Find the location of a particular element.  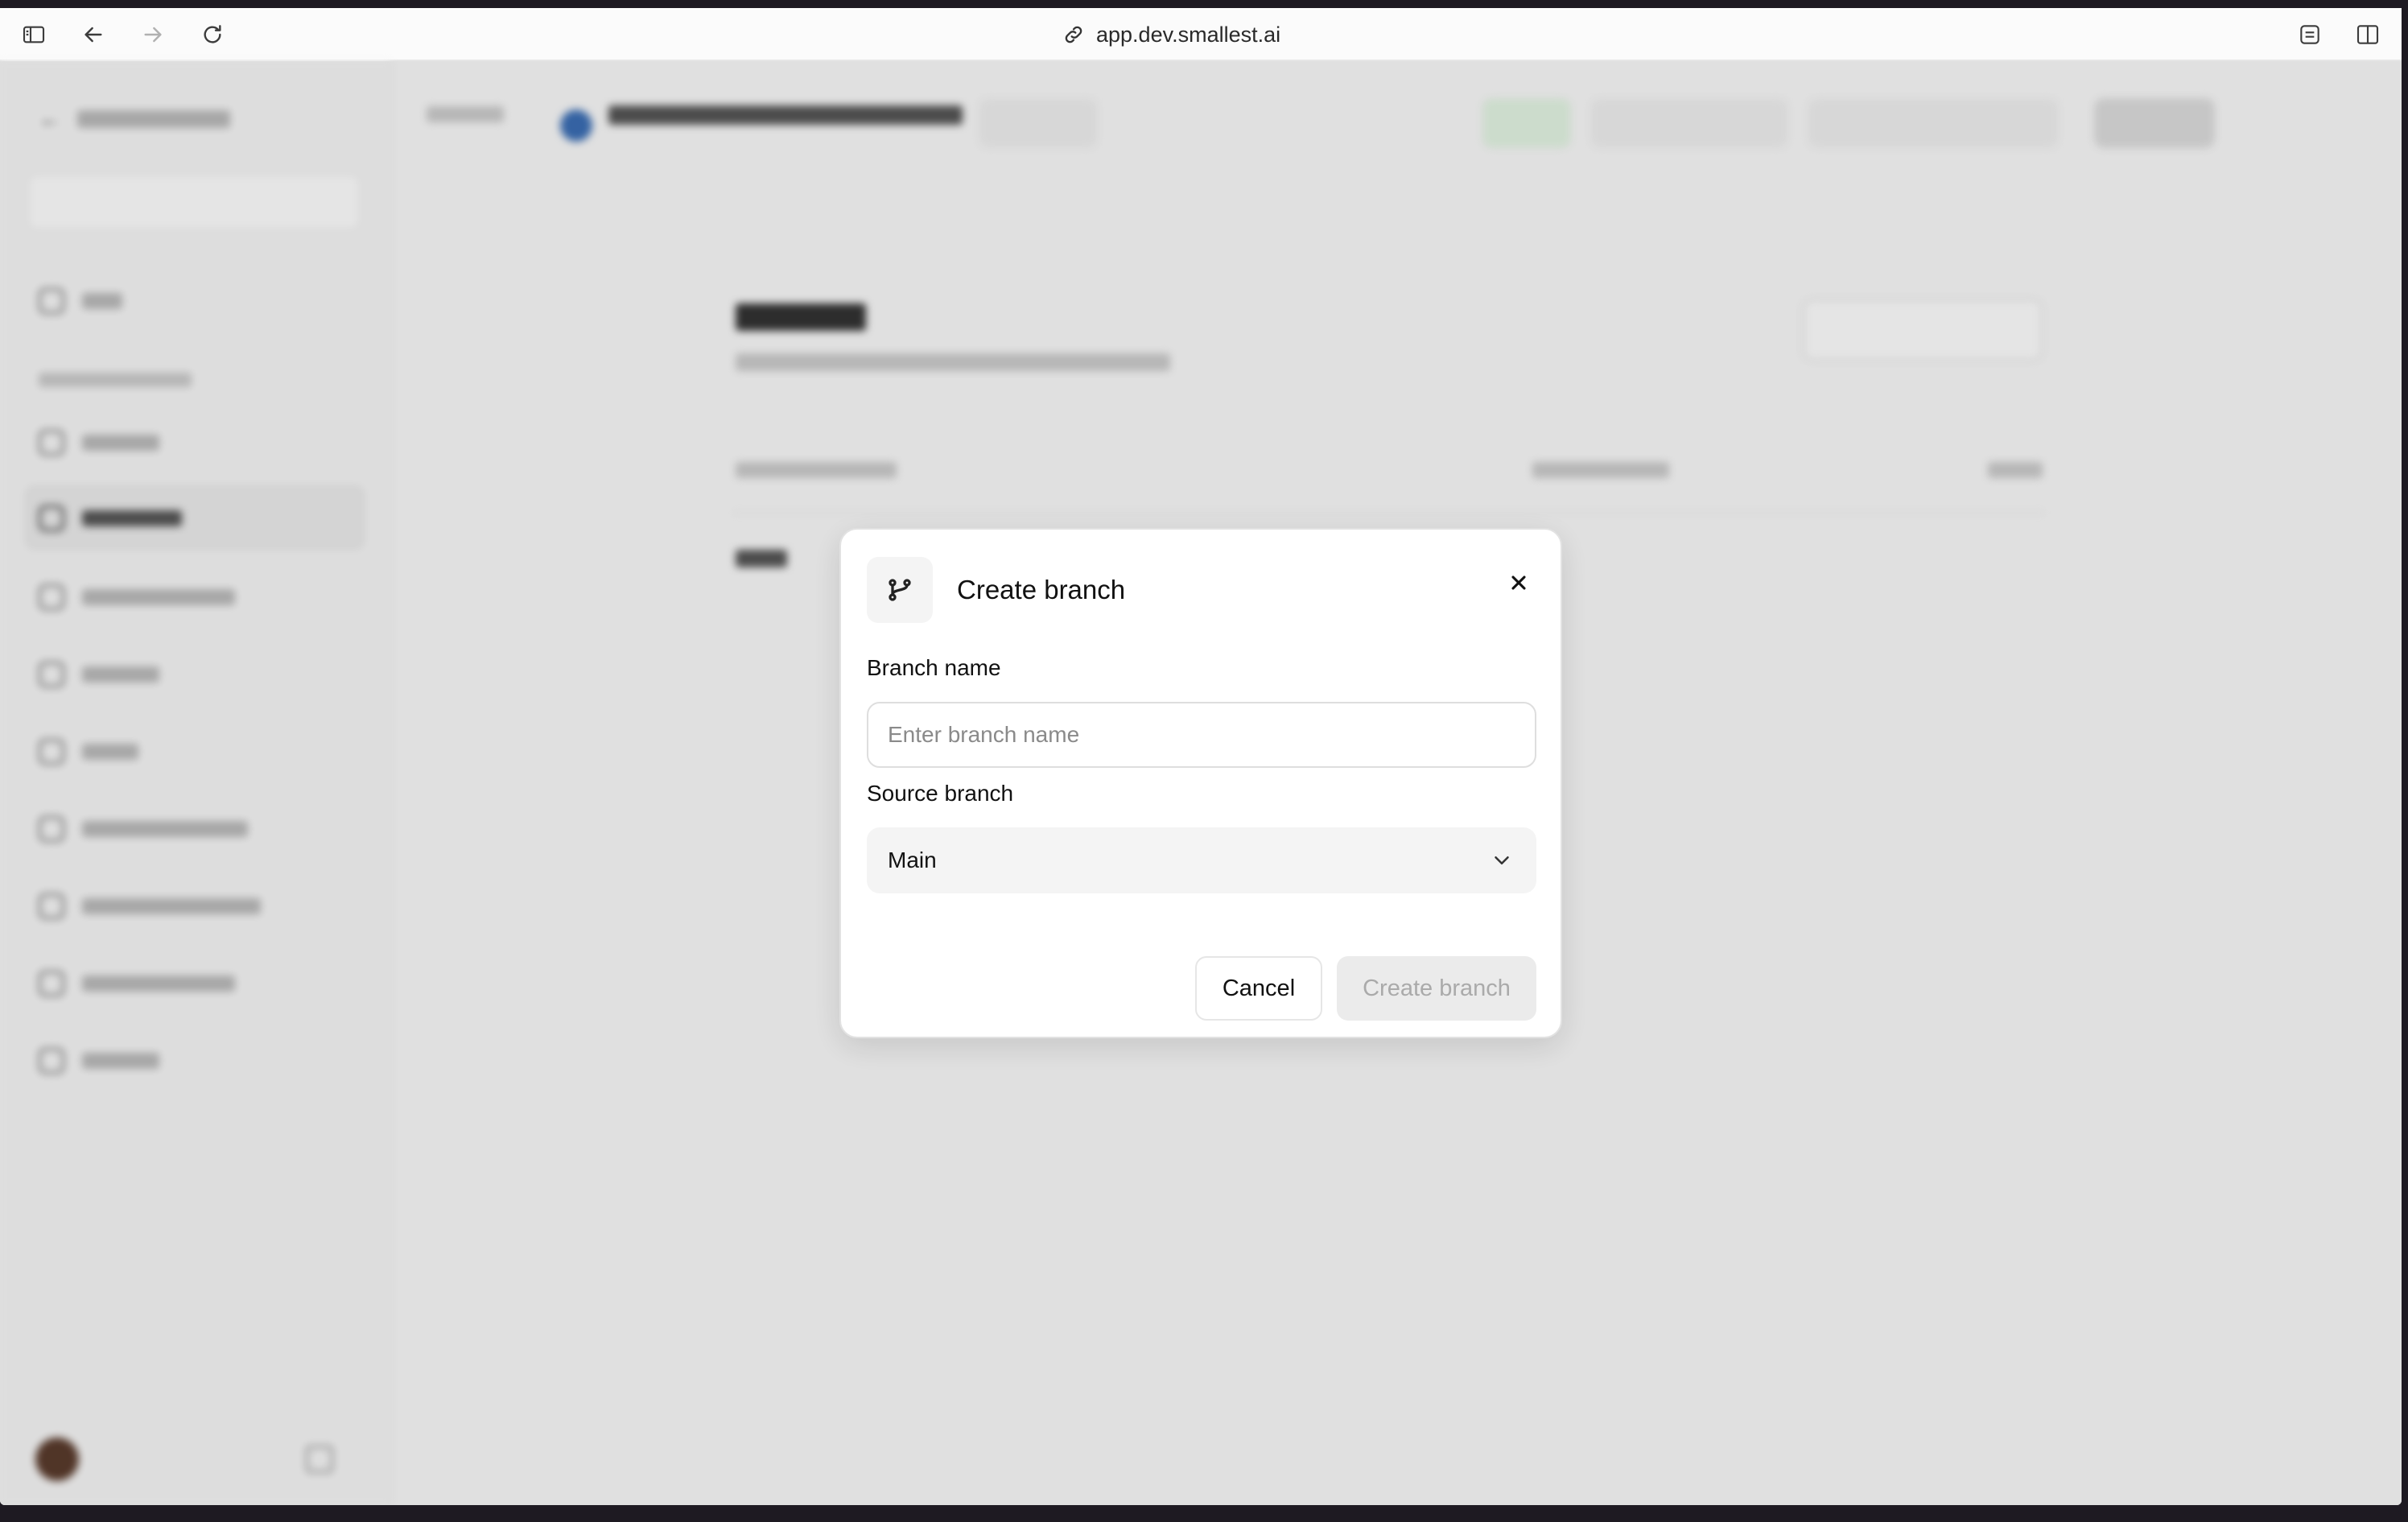

sidebar-toggle-icon is located at coordinates (34, 34).